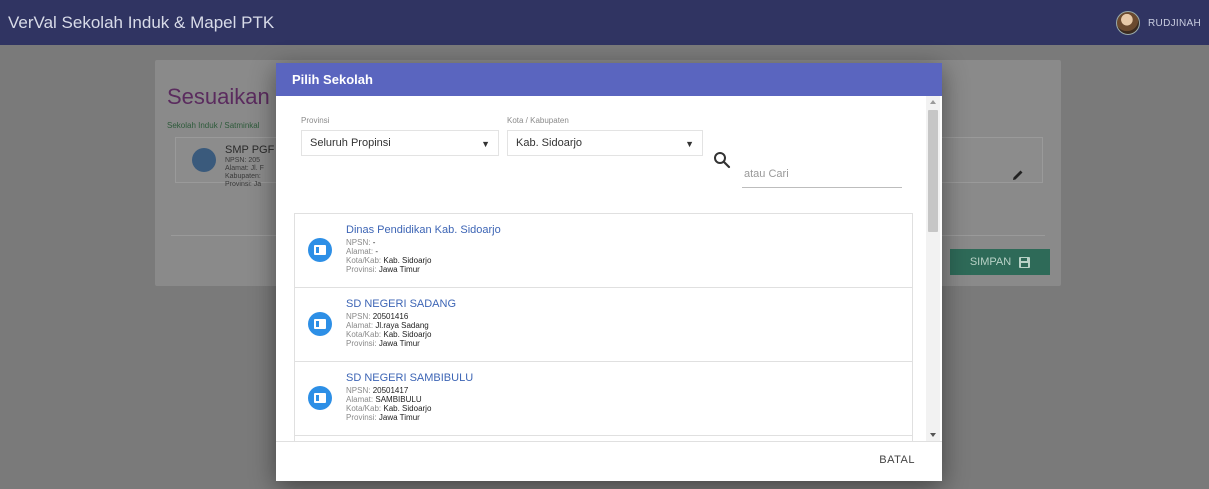 Image resolution: width=1209 pixels, height=489 pixels. Describe the element at coordinates (933, 102) in the screenshot. I see `scroll-up-arrow-icon` at that location.